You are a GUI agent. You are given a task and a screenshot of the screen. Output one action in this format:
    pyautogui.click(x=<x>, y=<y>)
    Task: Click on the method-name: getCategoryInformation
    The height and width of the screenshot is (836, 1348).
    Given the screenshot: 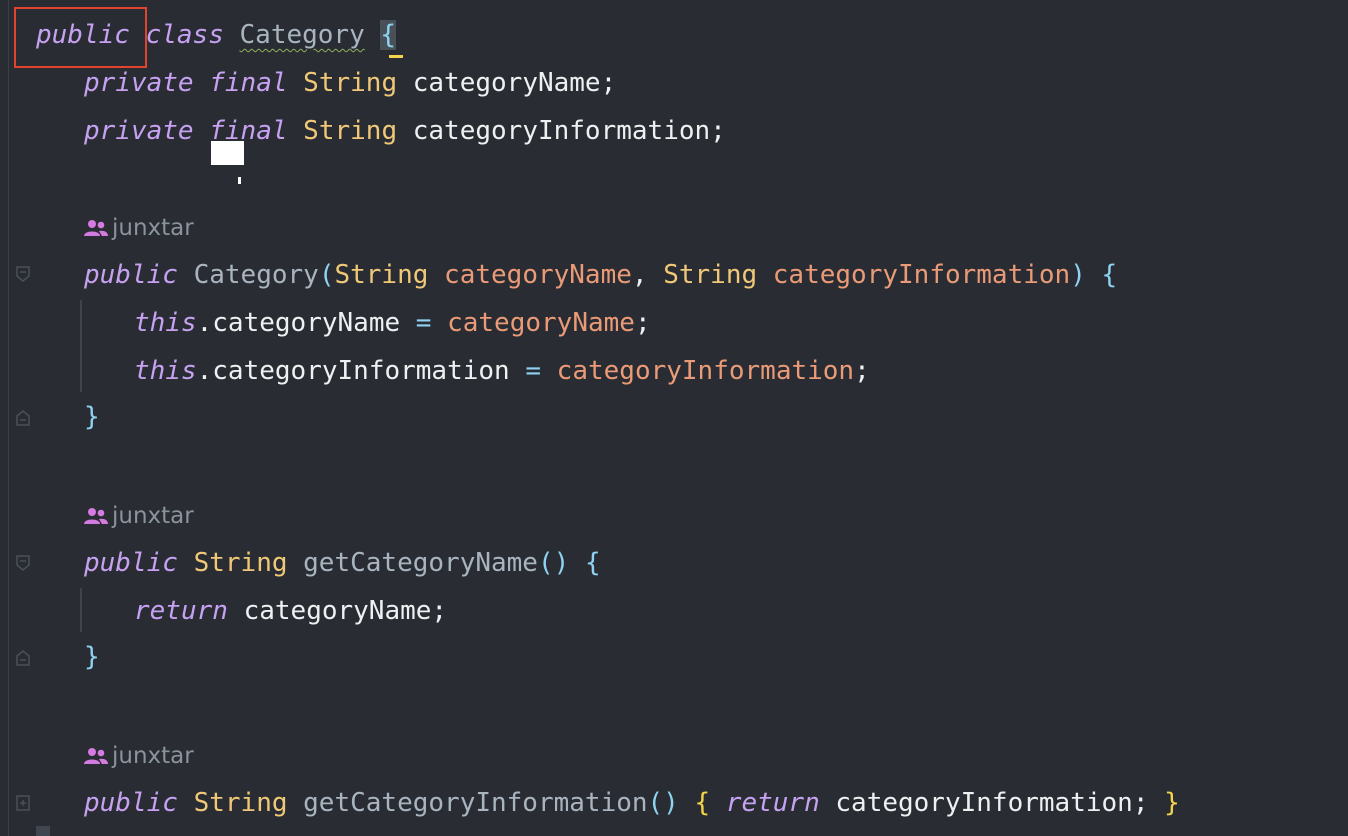 What is the action you would take?
    pyautogui.click(x=475, y=803)
    